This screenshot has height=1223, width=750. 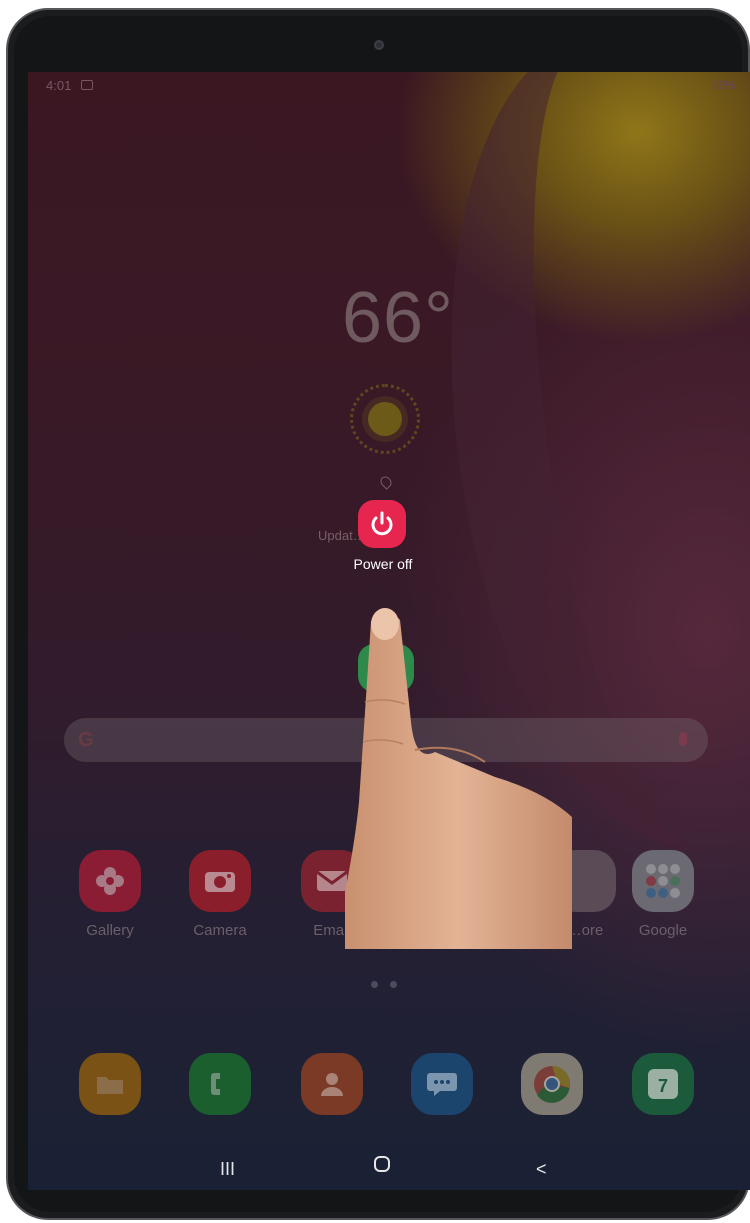 I want to click on phone-handset-icon, so click(x=215, y=1084).